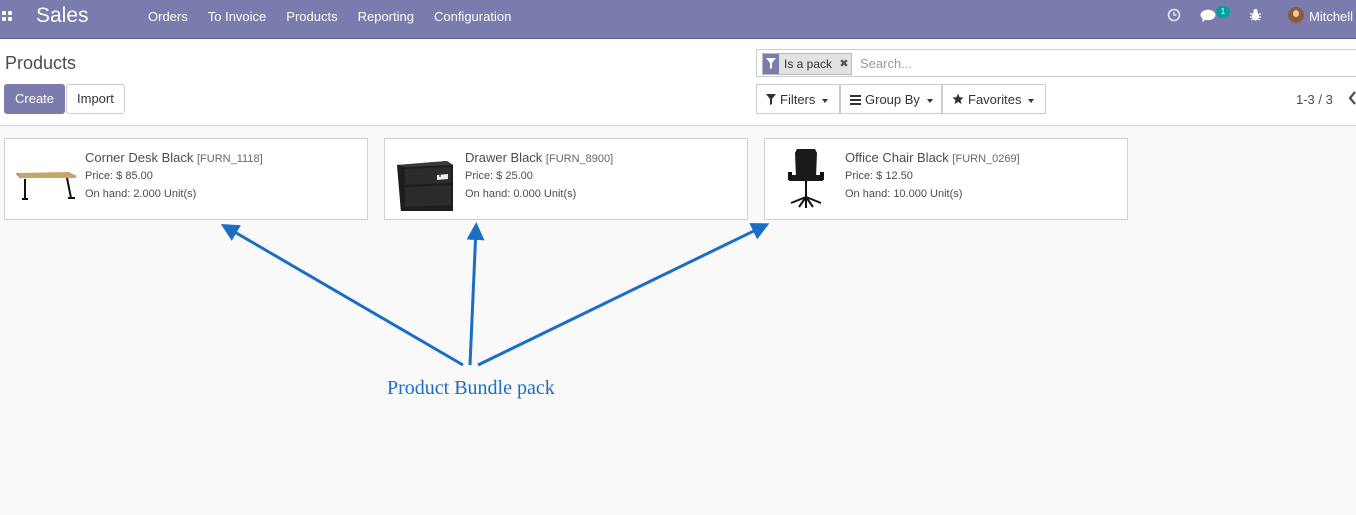  Describe the element at coordinates (623, 295) in the screenshot. I see `arrow-to-chair` at that location.